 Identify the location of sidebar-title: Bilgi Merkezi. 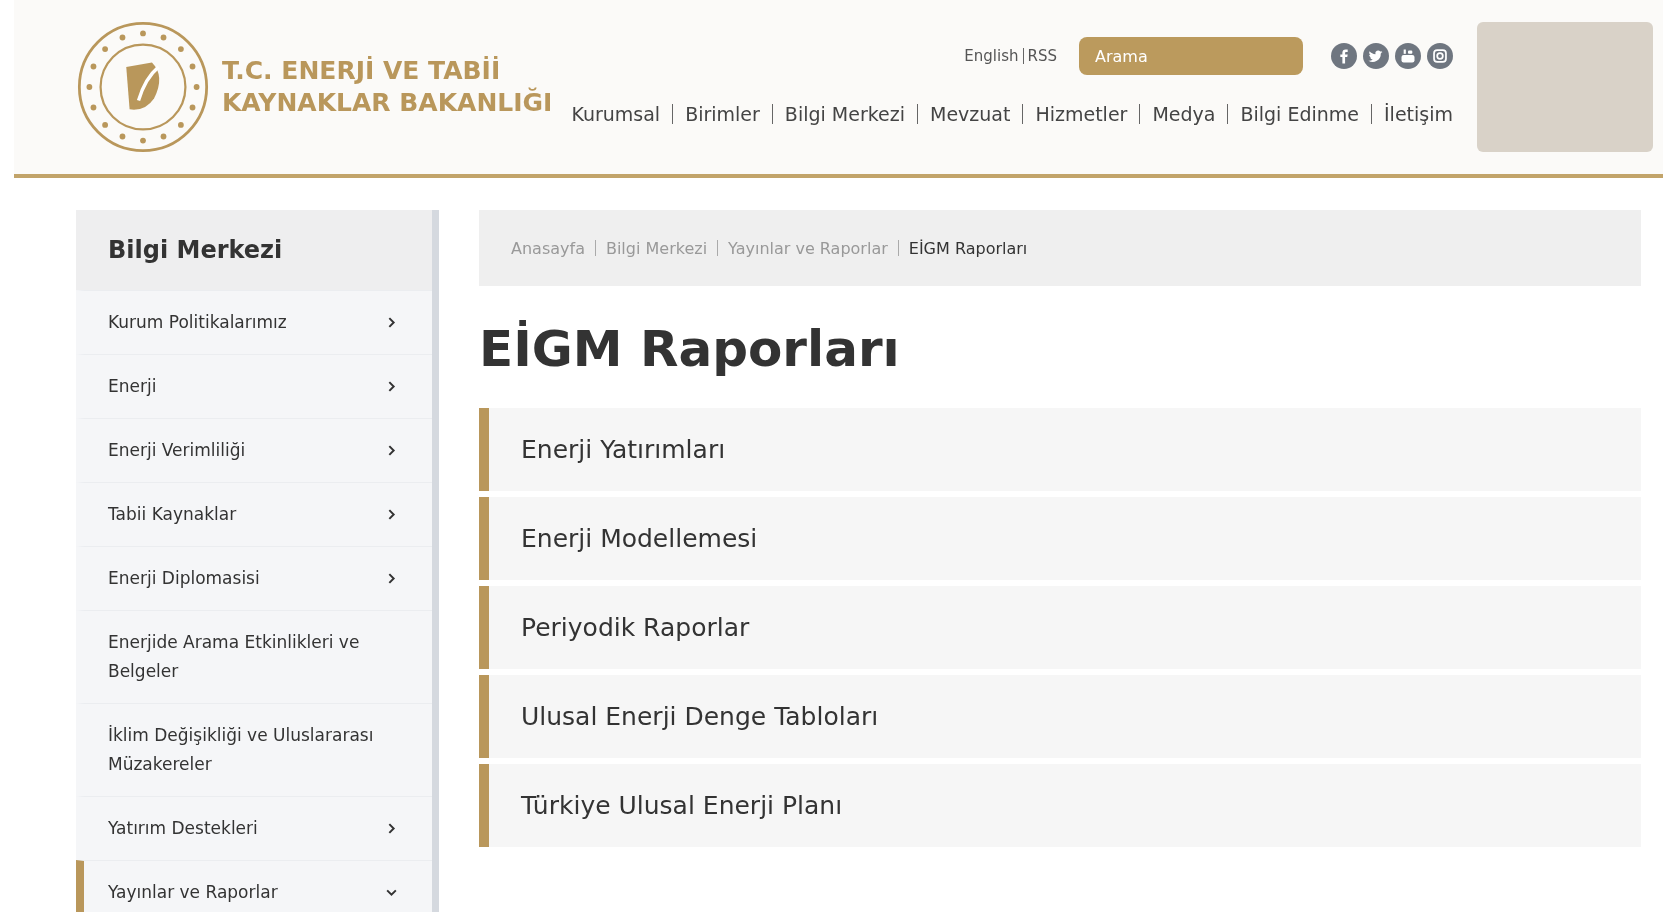
(254, 250).